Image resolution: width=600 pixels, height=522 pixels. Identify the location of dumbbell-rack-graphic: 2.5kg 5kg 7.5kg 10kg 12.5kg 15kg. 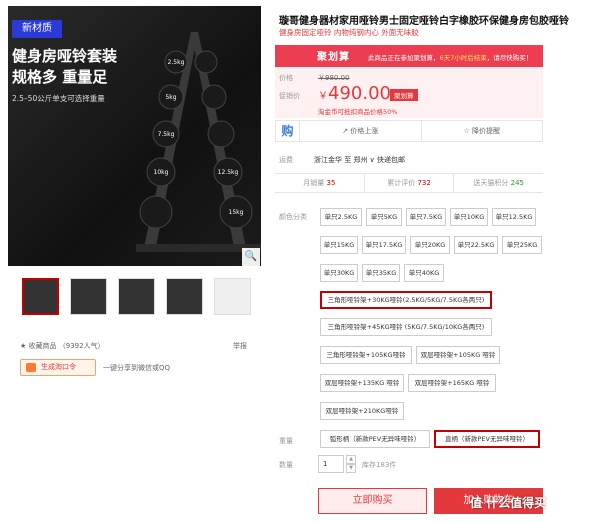
(198, 142).